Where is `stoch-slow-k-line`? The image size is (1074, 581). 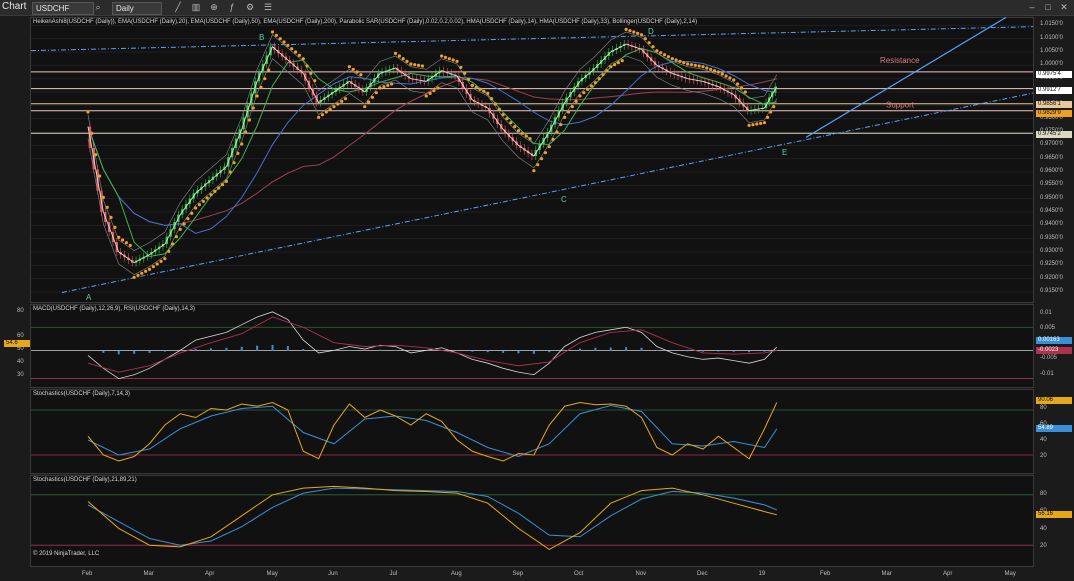 stoch-slow-k-line is located at coordinates (432, 517).